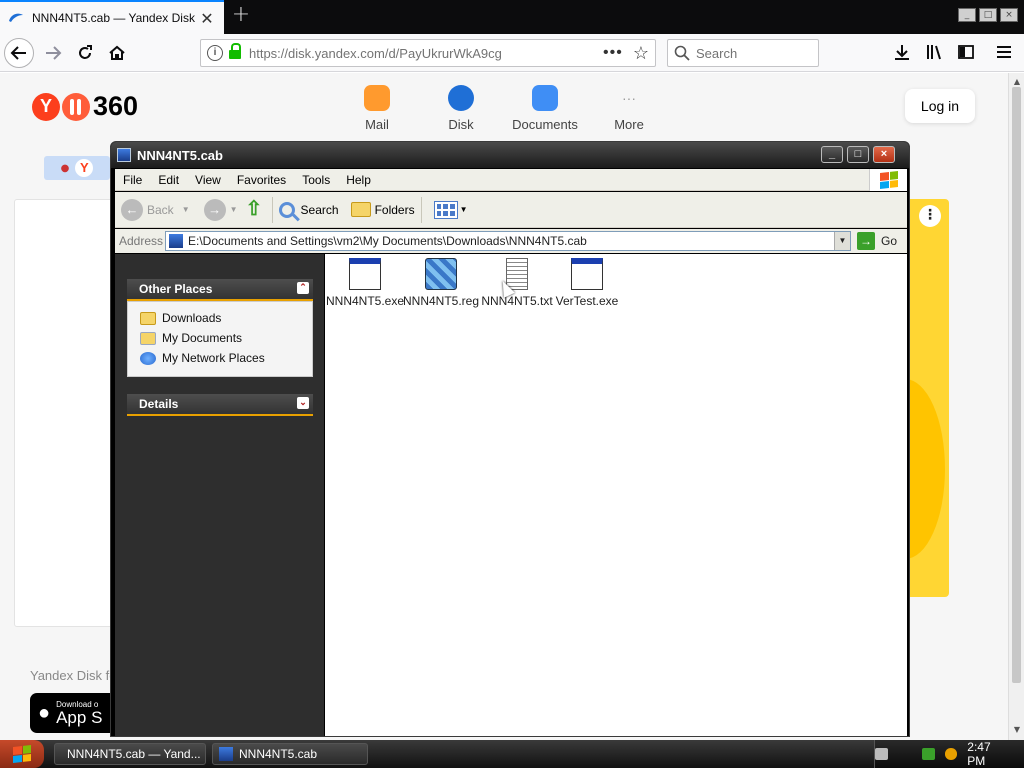 The width and height of the screenshot is (1024, 768). Describe the element at coordinates (303, 288) in the screenshot. I see `collapse-chevron-icon: ⌃` at that location.